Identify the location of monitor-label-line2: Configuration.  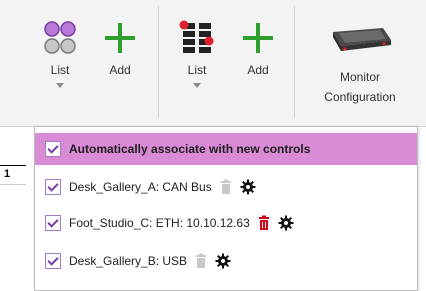
(360, 97).